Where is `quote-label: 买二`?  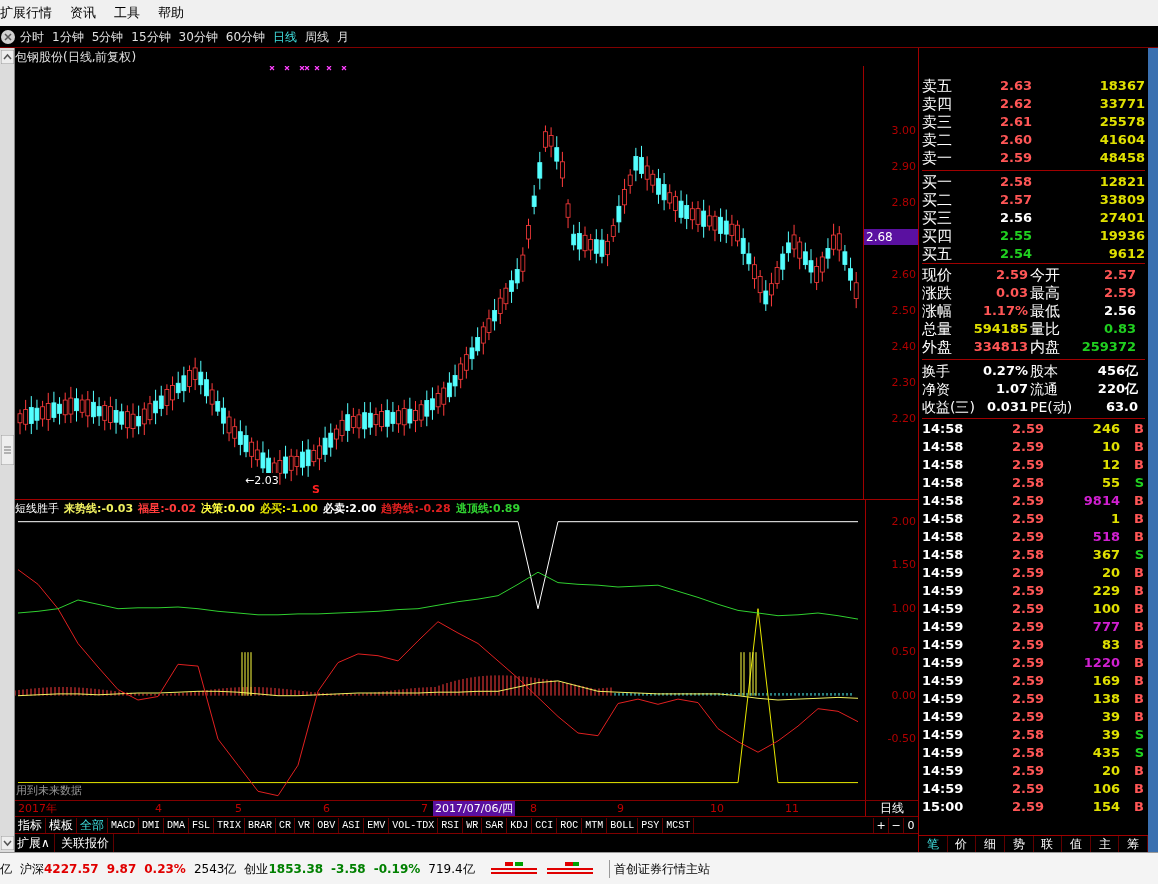 quote-label: 买二 is located at coordinates (937, 200).